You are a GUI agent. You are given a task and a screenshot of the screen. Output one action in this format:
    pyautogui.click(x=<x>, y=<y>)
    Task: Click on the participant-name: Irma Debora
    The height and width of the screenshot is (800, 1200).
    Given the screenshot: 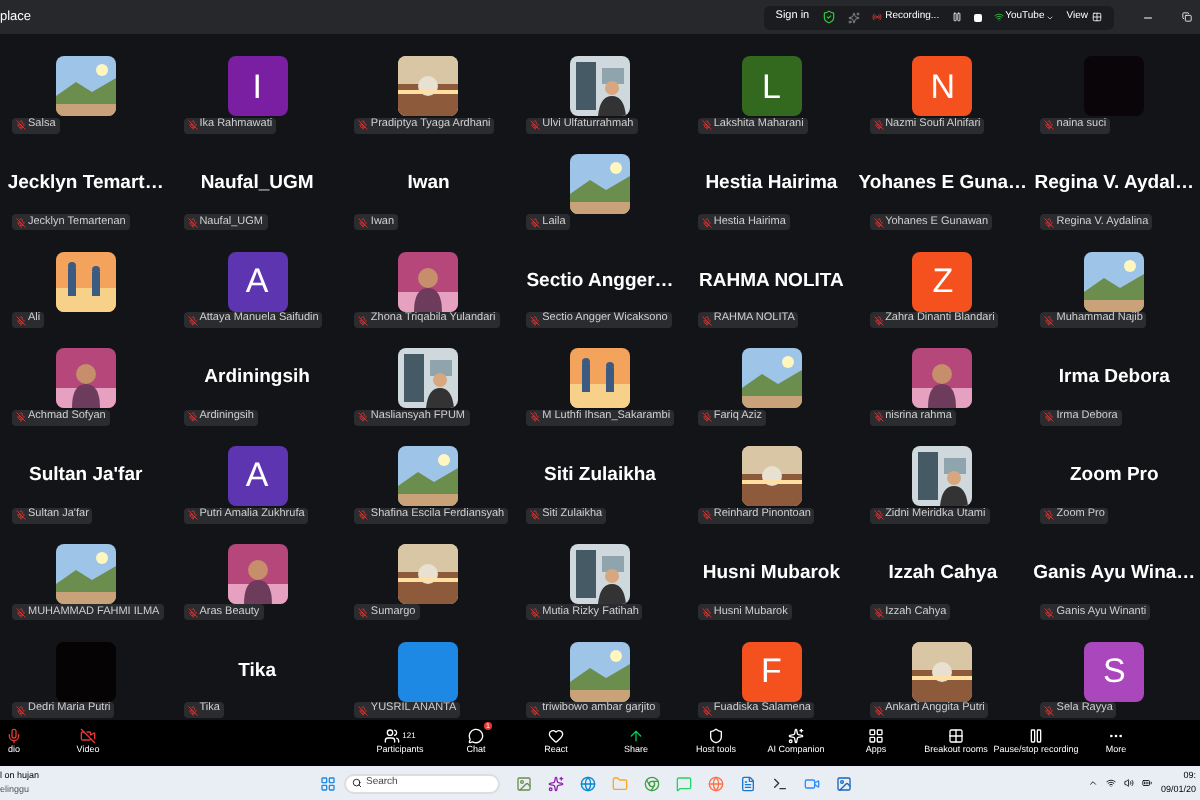 What is the action you would take?
    pyautogui.click(x=1114, y=378)
    